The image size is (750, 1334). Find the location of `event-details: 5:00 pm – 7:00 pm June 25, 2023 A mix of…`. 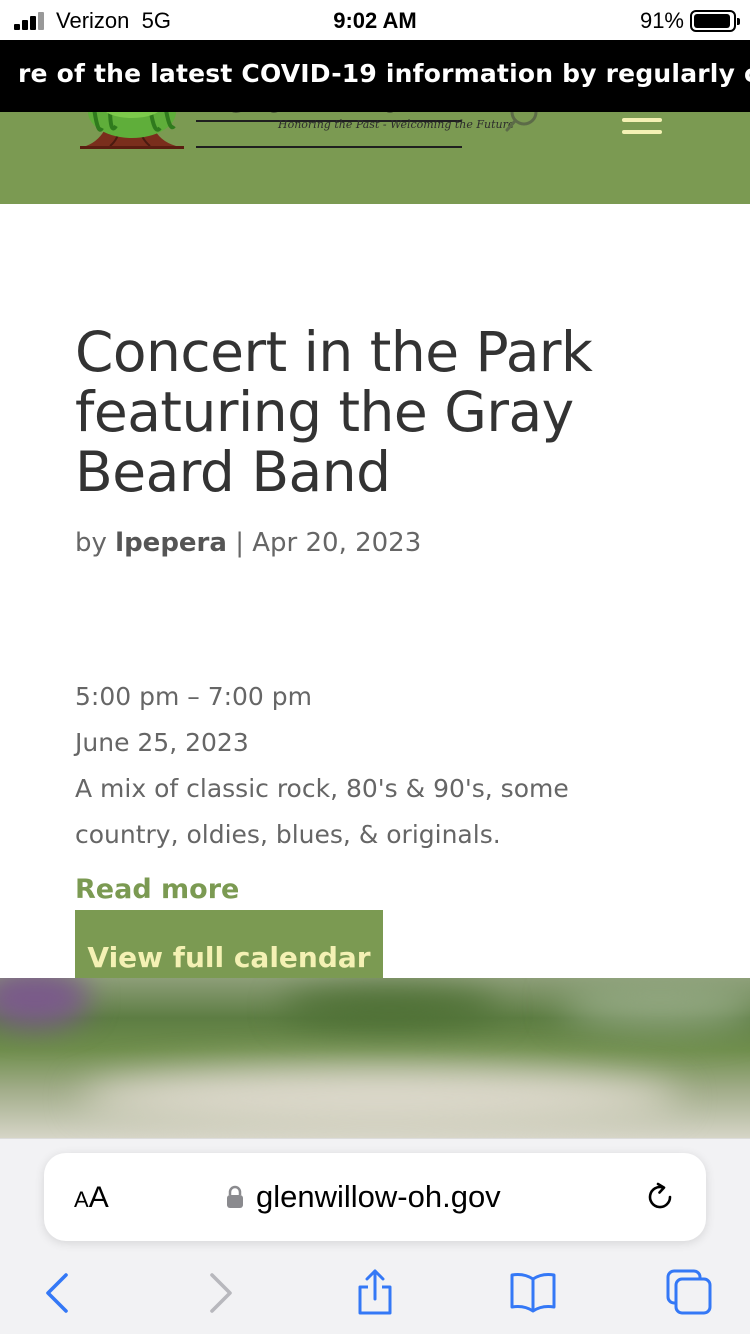

event-details: 5:00 pm – 7:00 pm June 25, 2023 A mix of… is located at coordinates (355, 766).